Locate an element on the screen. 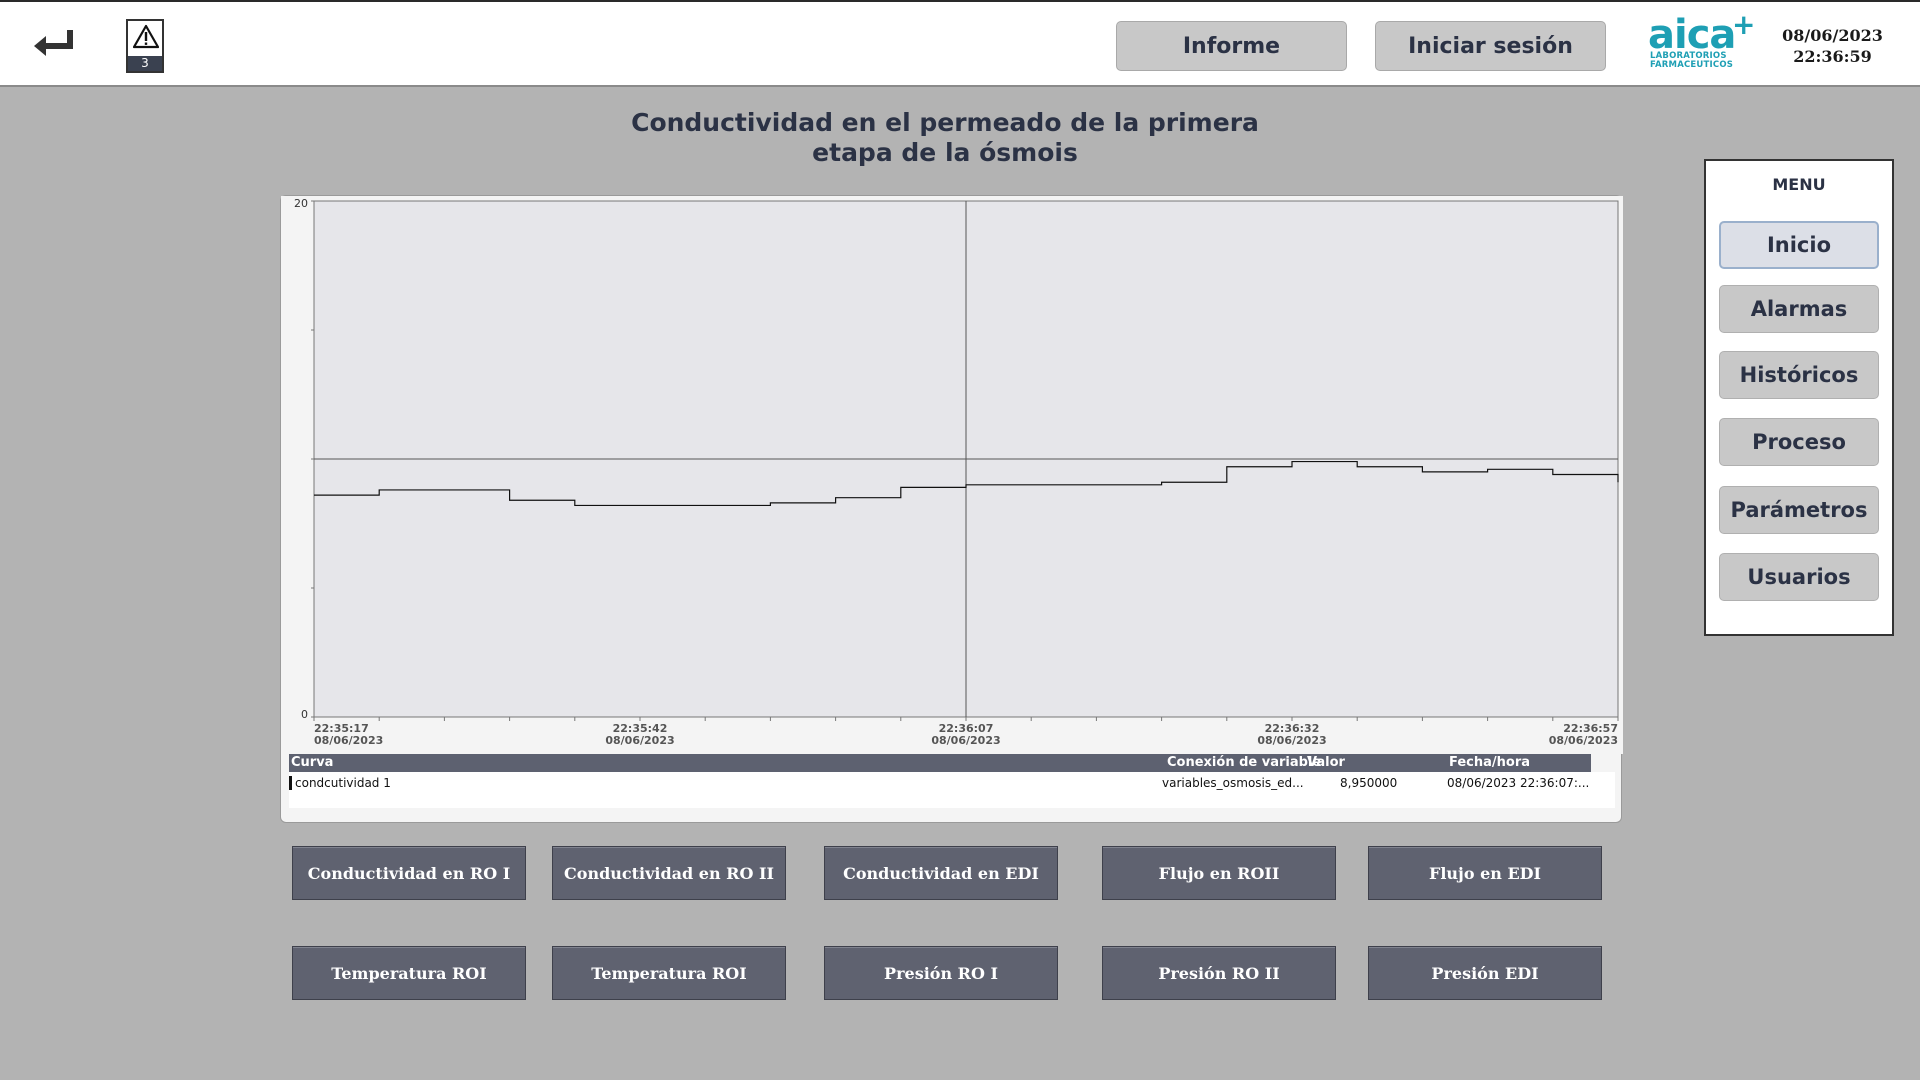 The width and height of the screenshot is (1920, 1080). temperature-ro1-button: Temperatura ROI is located at coordinates (409, 973).